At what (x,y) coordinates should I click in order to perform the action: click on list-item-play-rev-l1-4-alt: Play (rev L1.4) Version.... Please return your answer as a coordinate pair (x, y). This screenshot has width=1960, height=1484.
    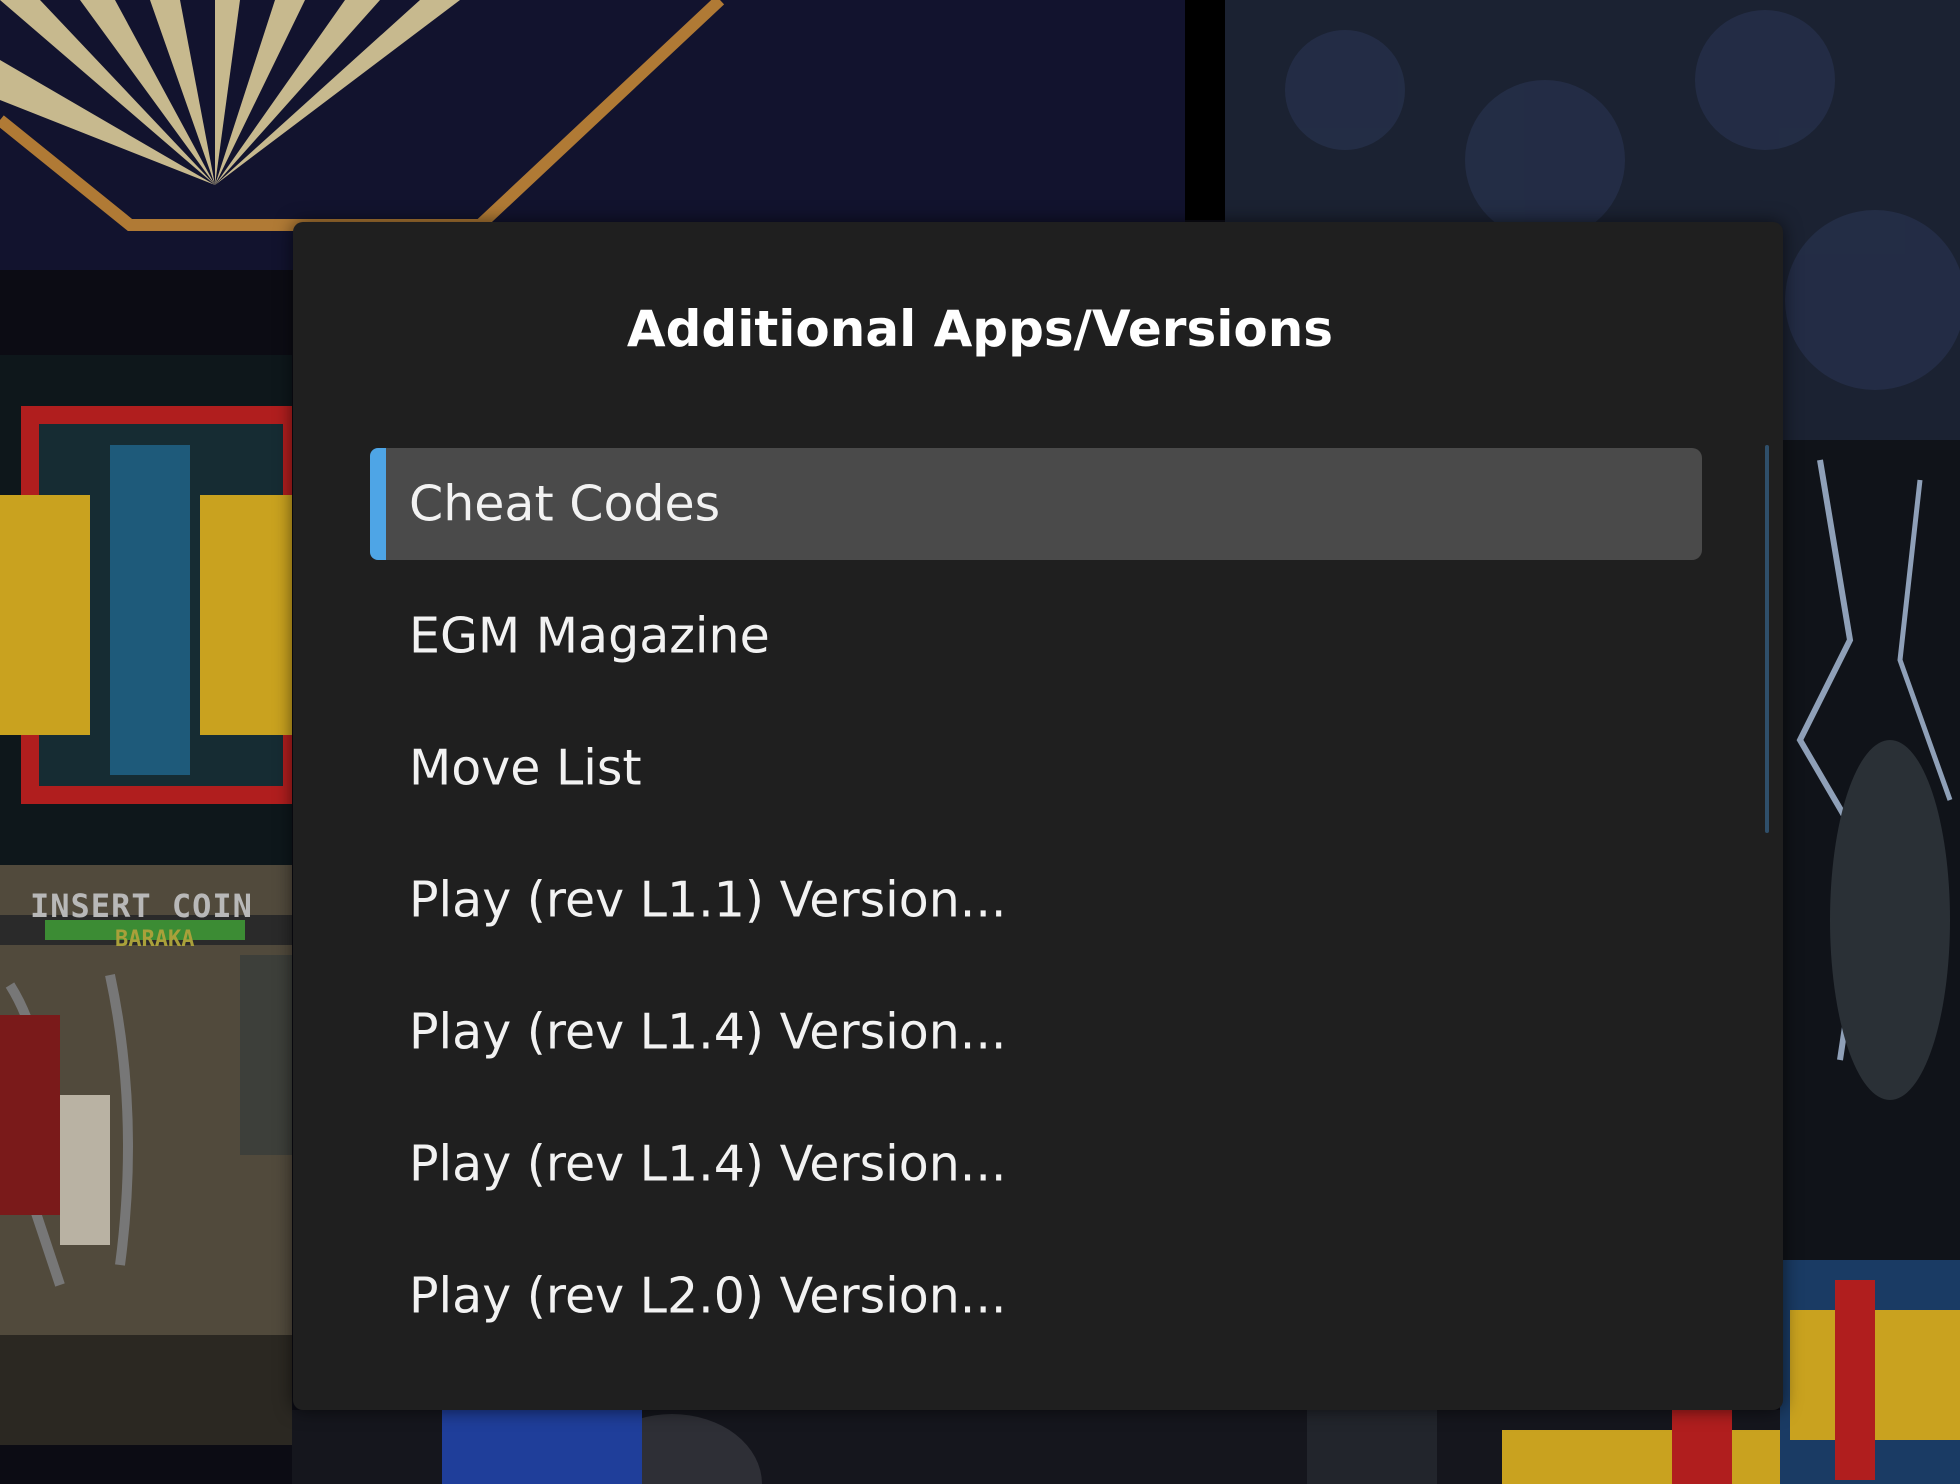
    Looking at the image, I should click on (1036, 1164).